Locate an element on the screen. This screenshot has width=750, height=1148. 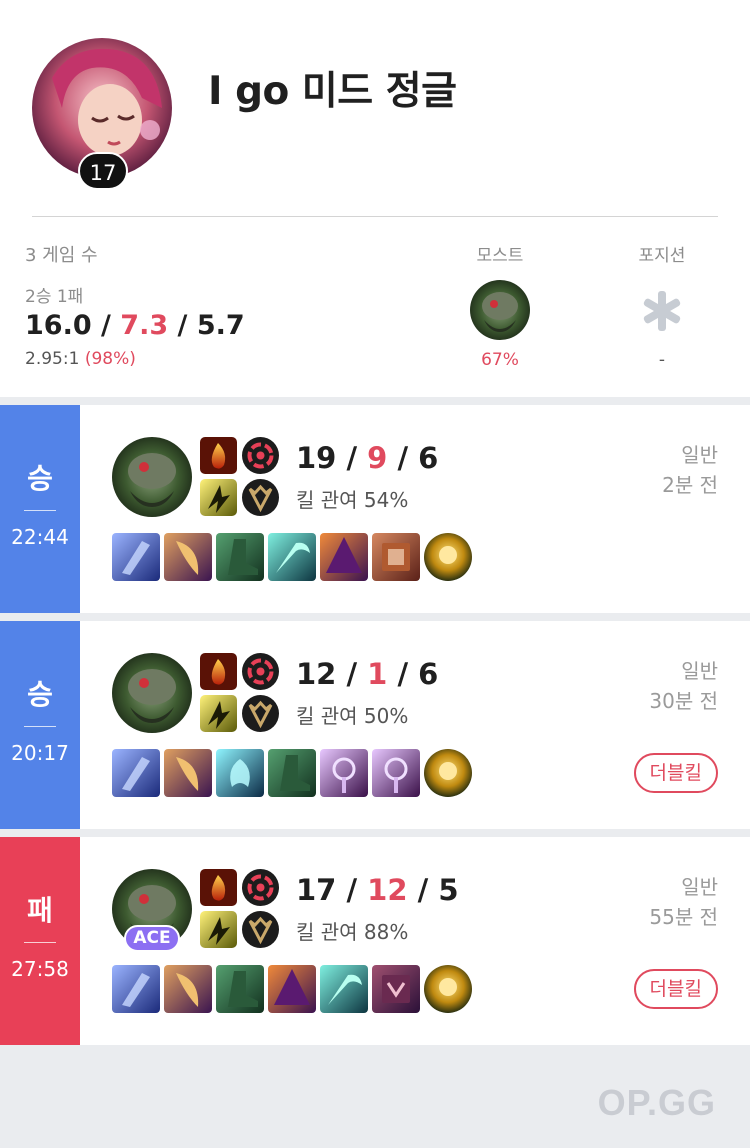
win-loss-record: 2승 1패 is located at coordinates (54, 297).